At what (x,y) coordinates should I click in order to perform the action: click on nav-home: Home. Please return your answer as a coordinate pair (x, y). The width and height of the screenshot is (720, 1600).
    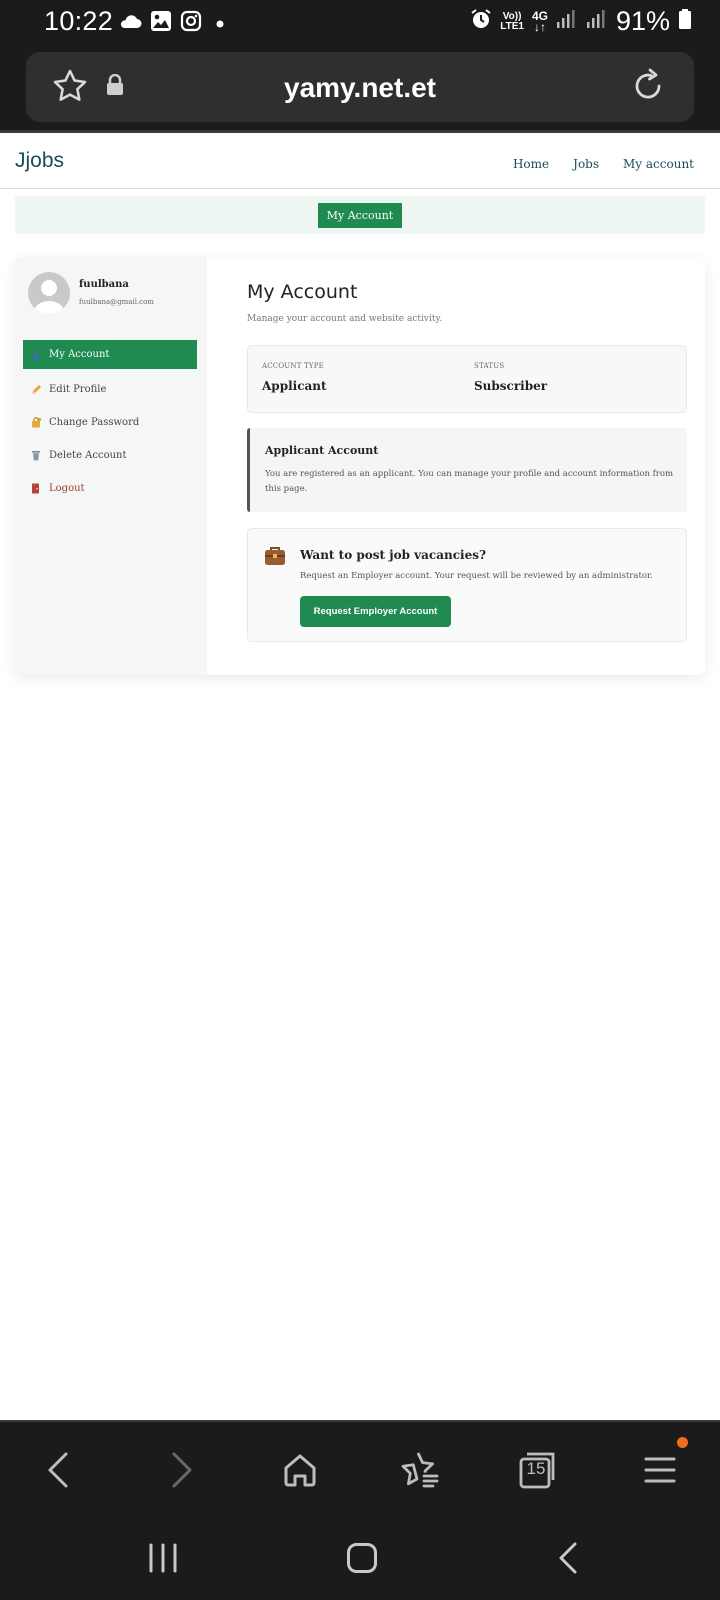
    Looking at the image, I should click on (531, 164).